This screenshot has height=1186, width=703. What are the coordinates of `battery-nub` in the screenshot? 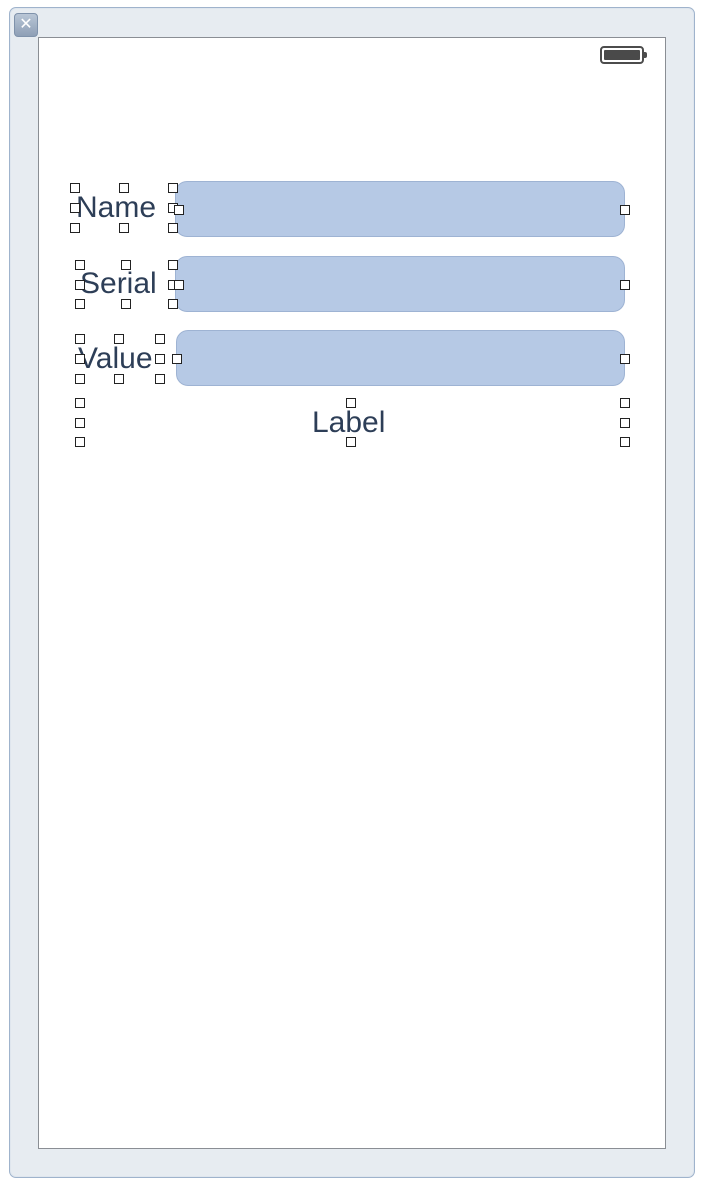 It's located at (645, 55).